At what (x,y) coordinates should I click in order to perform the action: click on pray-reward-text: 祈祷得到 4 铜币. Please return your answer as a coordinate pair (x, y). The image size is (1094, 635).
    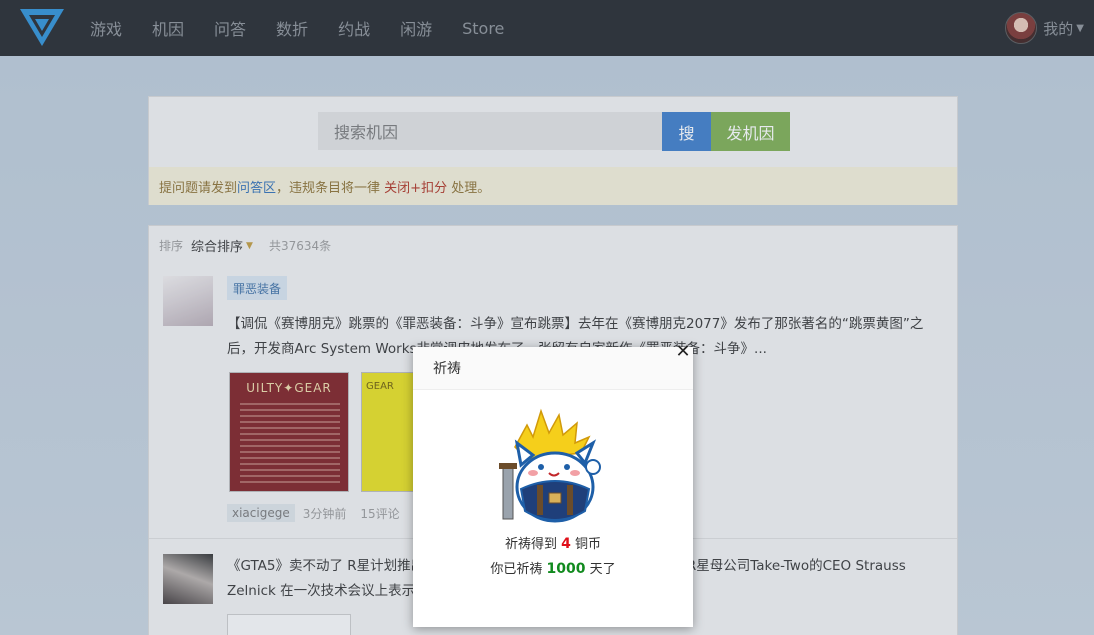
    Looking at the image, I should click on (553, 542).